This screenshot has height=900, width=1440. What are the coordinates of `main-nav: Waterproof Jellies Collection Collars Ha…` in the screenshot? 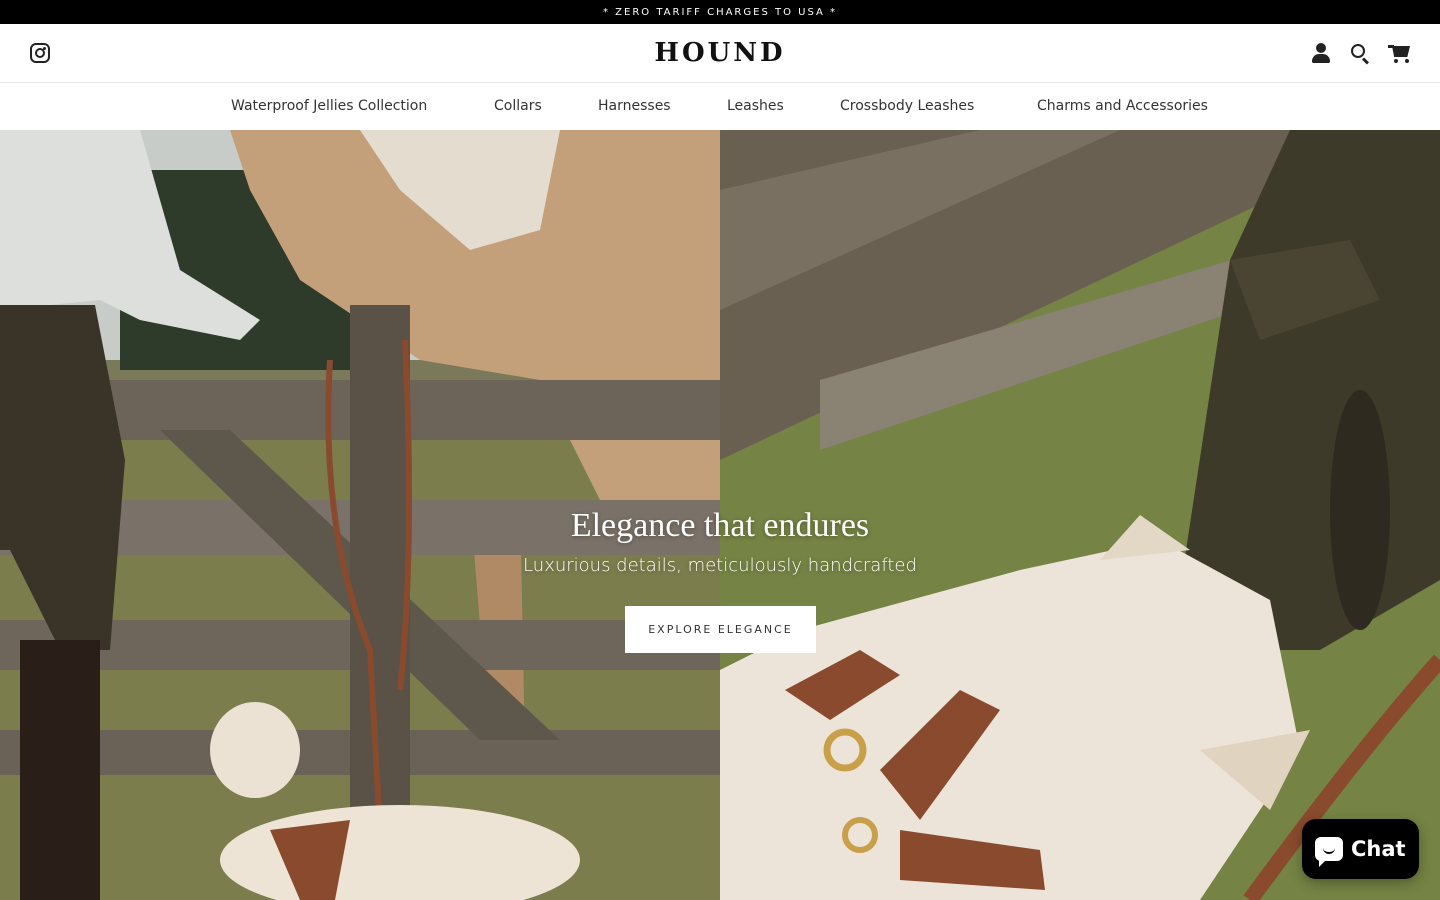 It's located at (720, 106).